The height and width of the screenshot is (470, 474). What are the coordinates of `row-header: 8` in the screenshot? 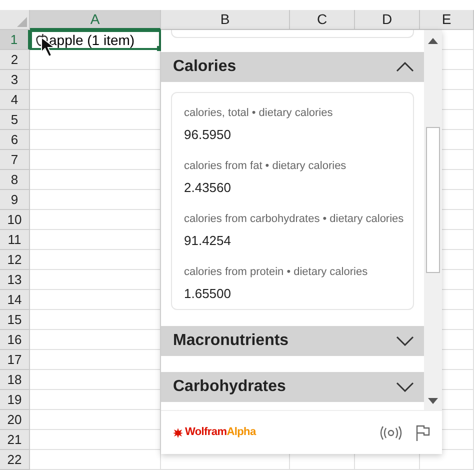 It's located at (15, 180).